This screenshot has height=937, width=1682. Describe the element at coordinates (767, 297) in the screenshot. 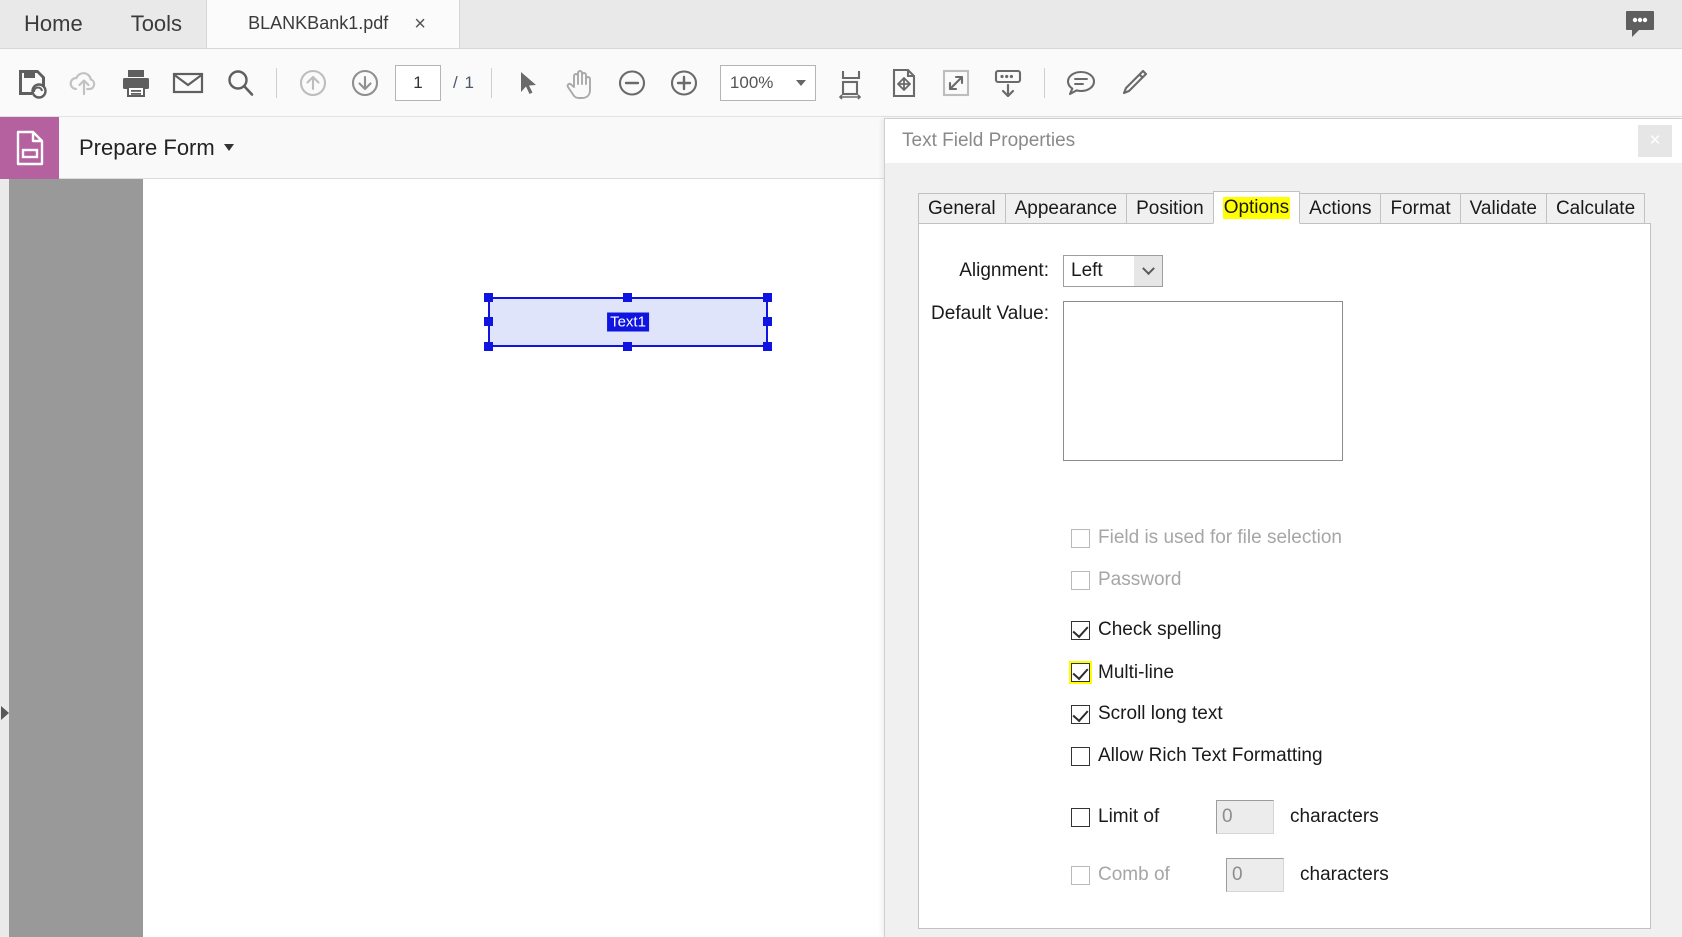

I see `resize-handle-top-right` at that location.